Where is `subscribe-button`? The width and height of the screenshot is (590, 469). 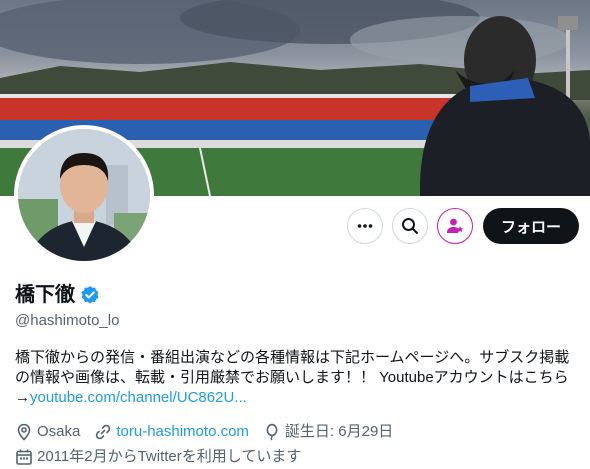
subscribe-button is located at coordinates (454, 226).